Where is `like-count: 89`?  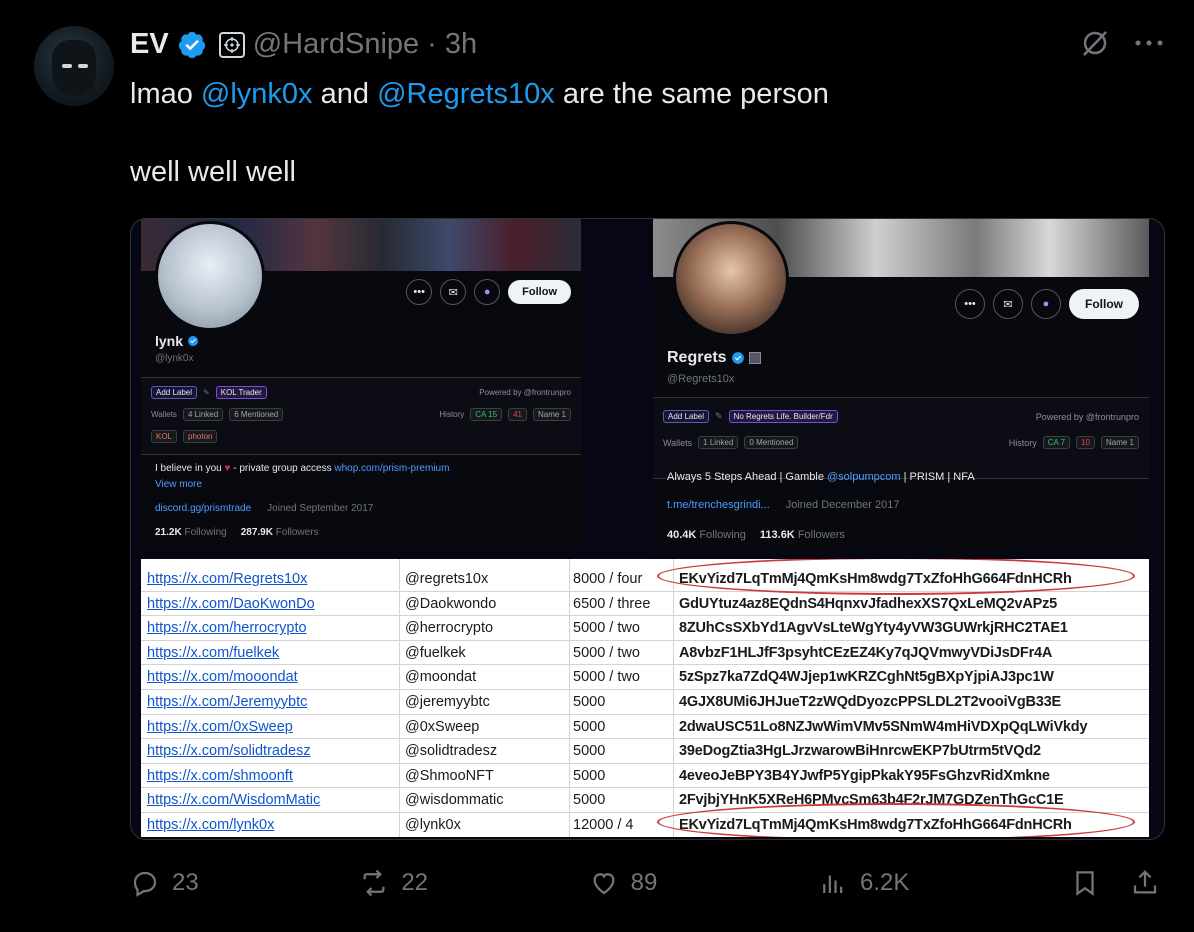
like-count: 89 is located at coordinates (644, 882).